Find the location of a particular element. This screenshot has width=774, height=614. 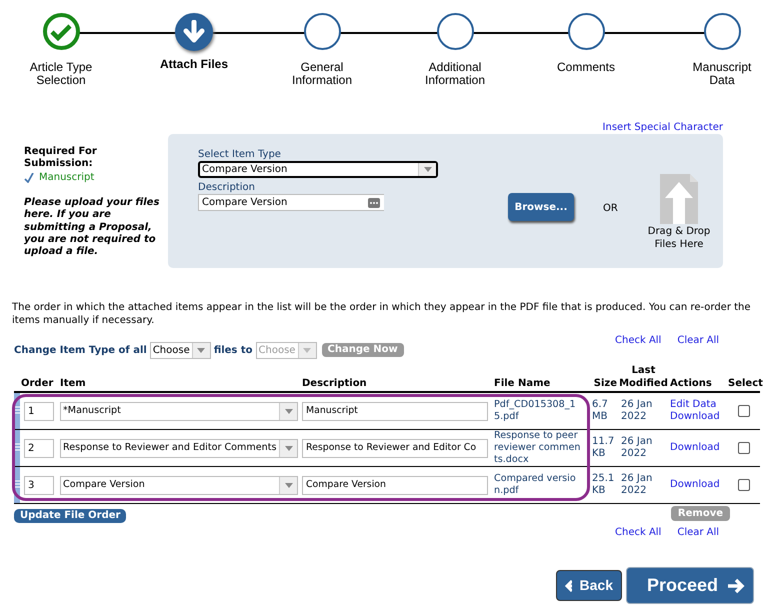

item-type-dropdown: Compare Version is located at coordinates (318, 169).